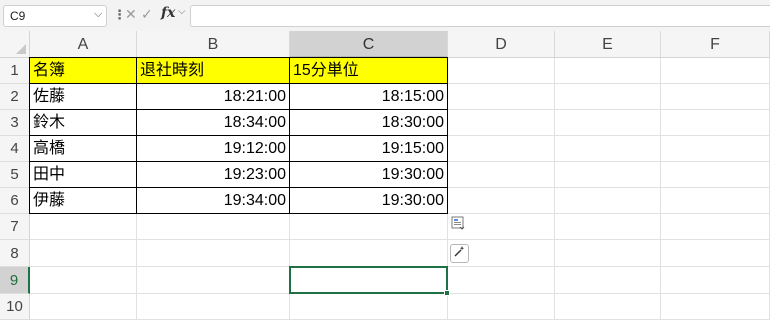 This screenshot has height=324, width=770. I want to click on cell-b9, so click(213, 280).